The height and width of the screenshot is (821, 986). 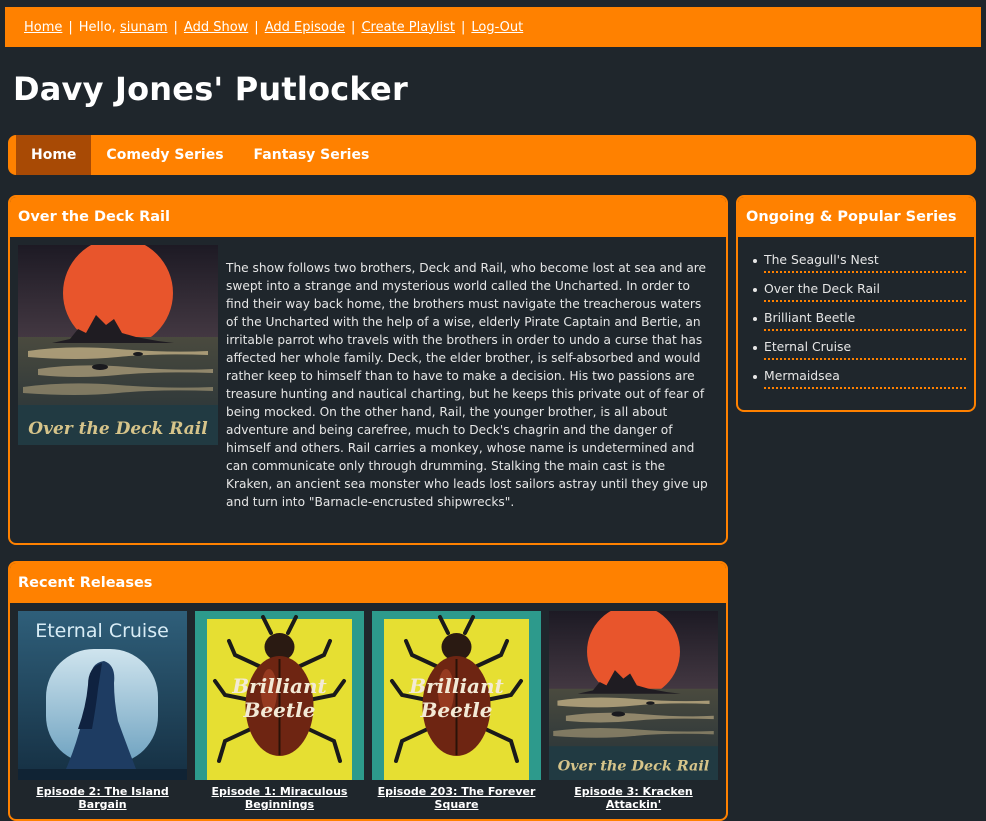 I want to click on series-item-label: Brilliant Beetle, so click(x=809, y=317).